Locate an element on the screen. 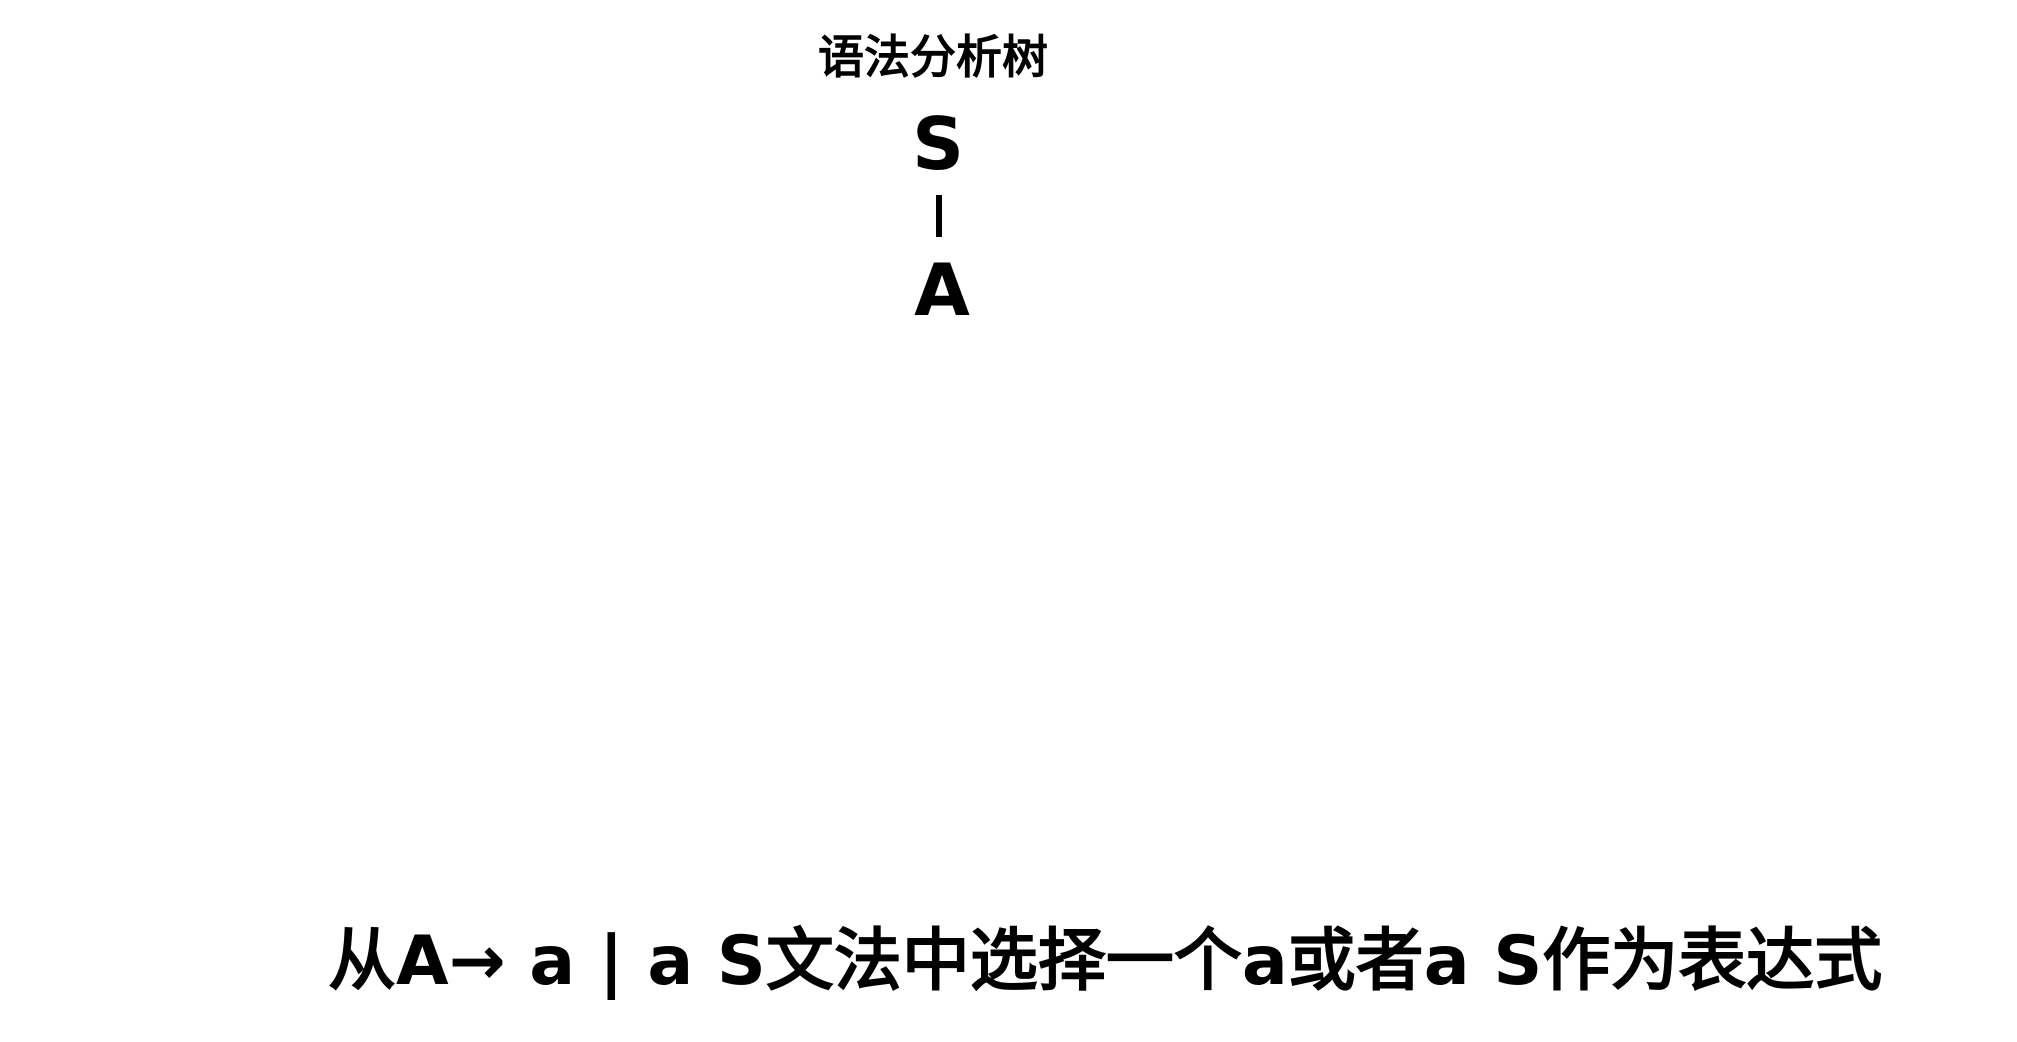 The image size is (2017, 1042). tree-node-root: S is located at coordinates (938, 144).